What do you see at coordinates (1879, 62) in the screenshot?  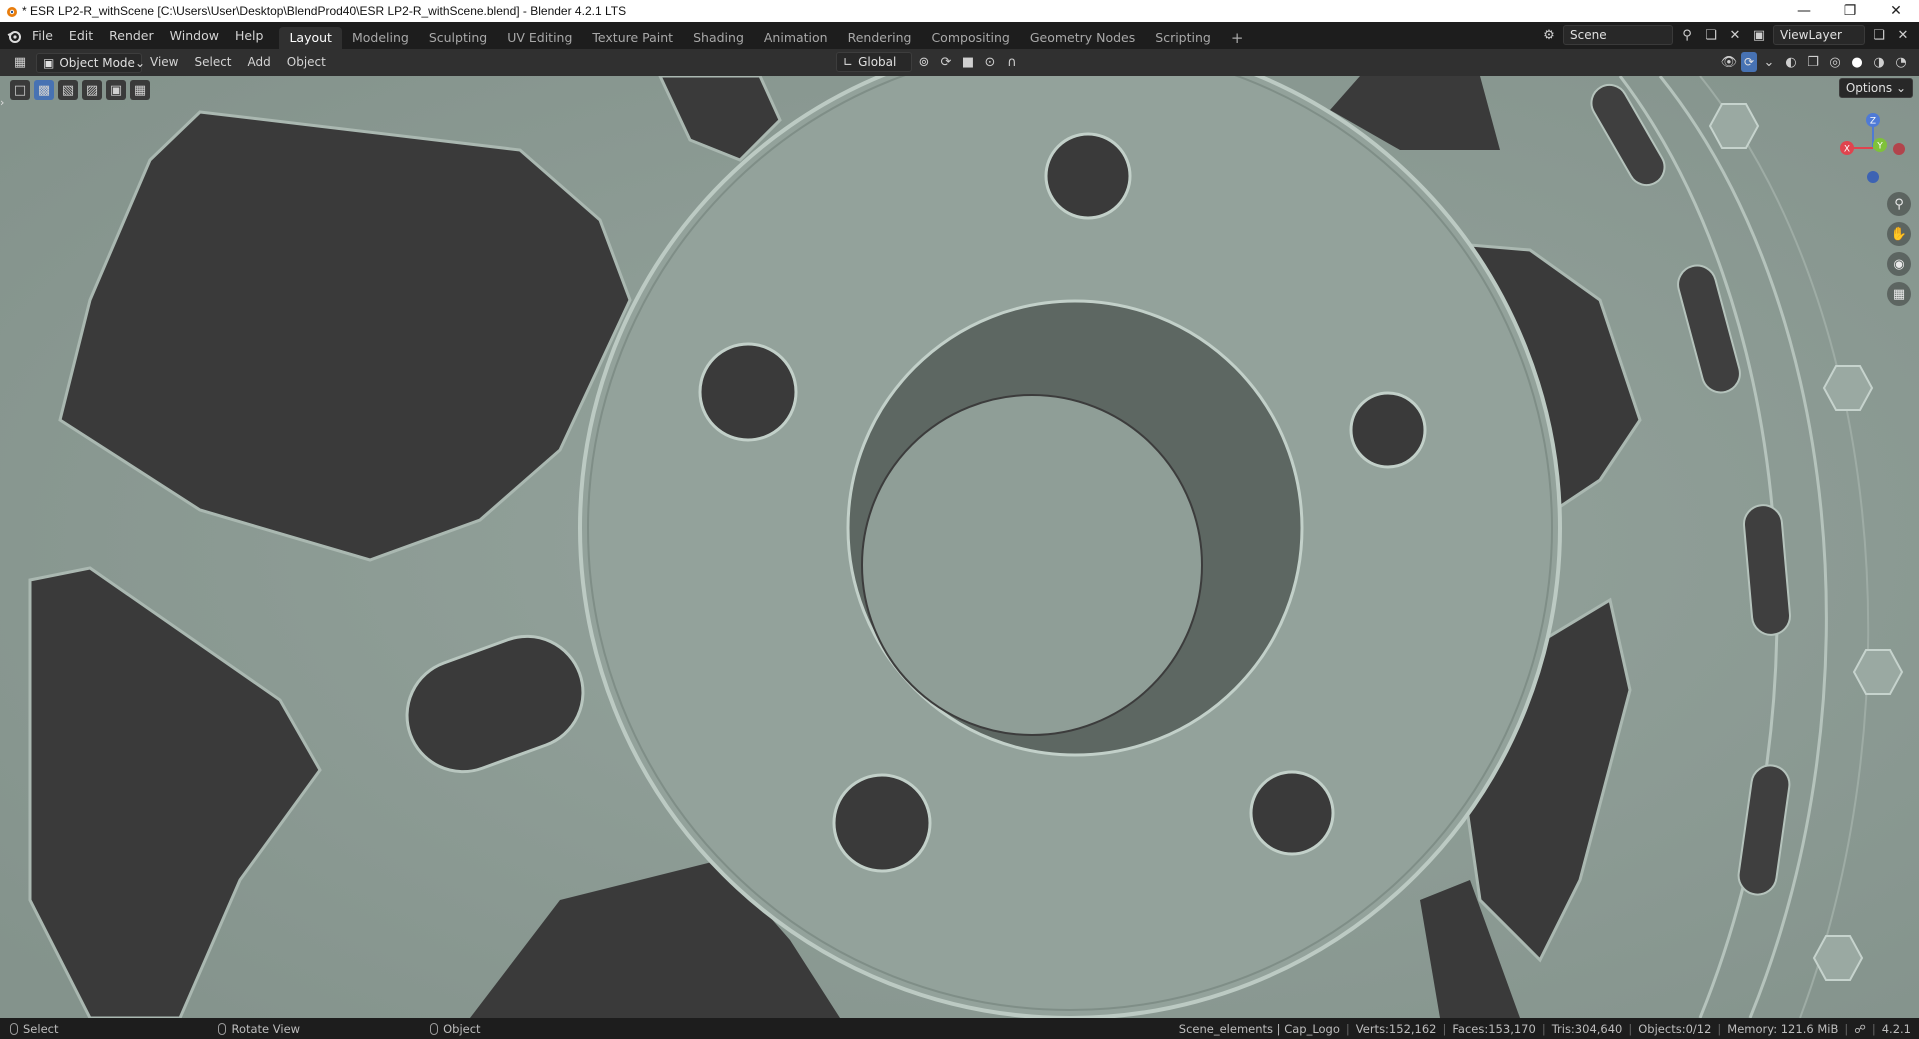 I see `material-shading-icon: ◑` at bounding box center [1879, 62].